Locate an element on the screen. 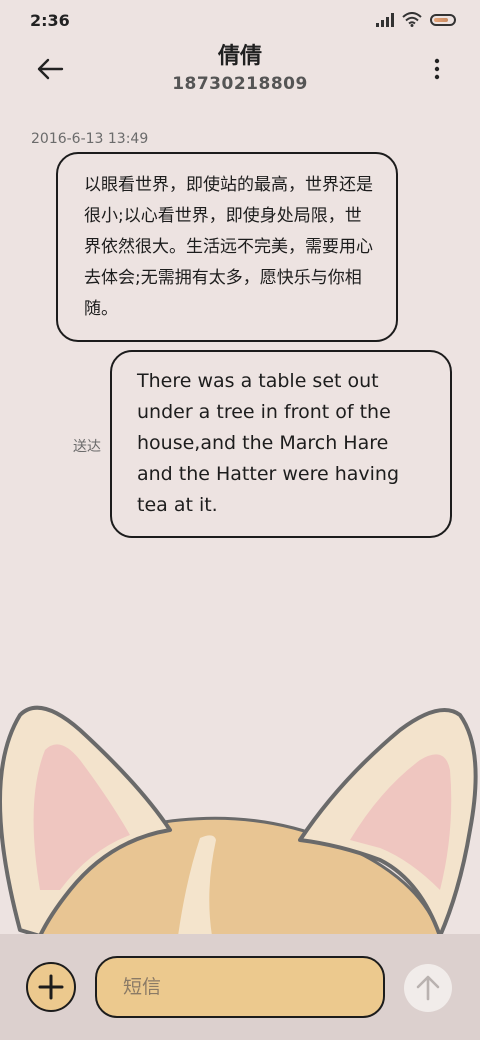 This screenshot has height=1040, width=480. arrow-up-icon is located at coordinates (428, 988).